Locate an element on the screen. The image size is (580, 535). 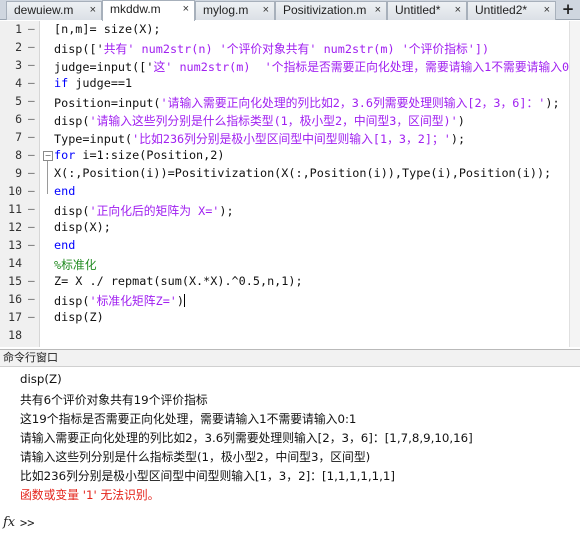
error-message: 函数或变量 '1' 无法识别。 is located at coordinates (90, 495).